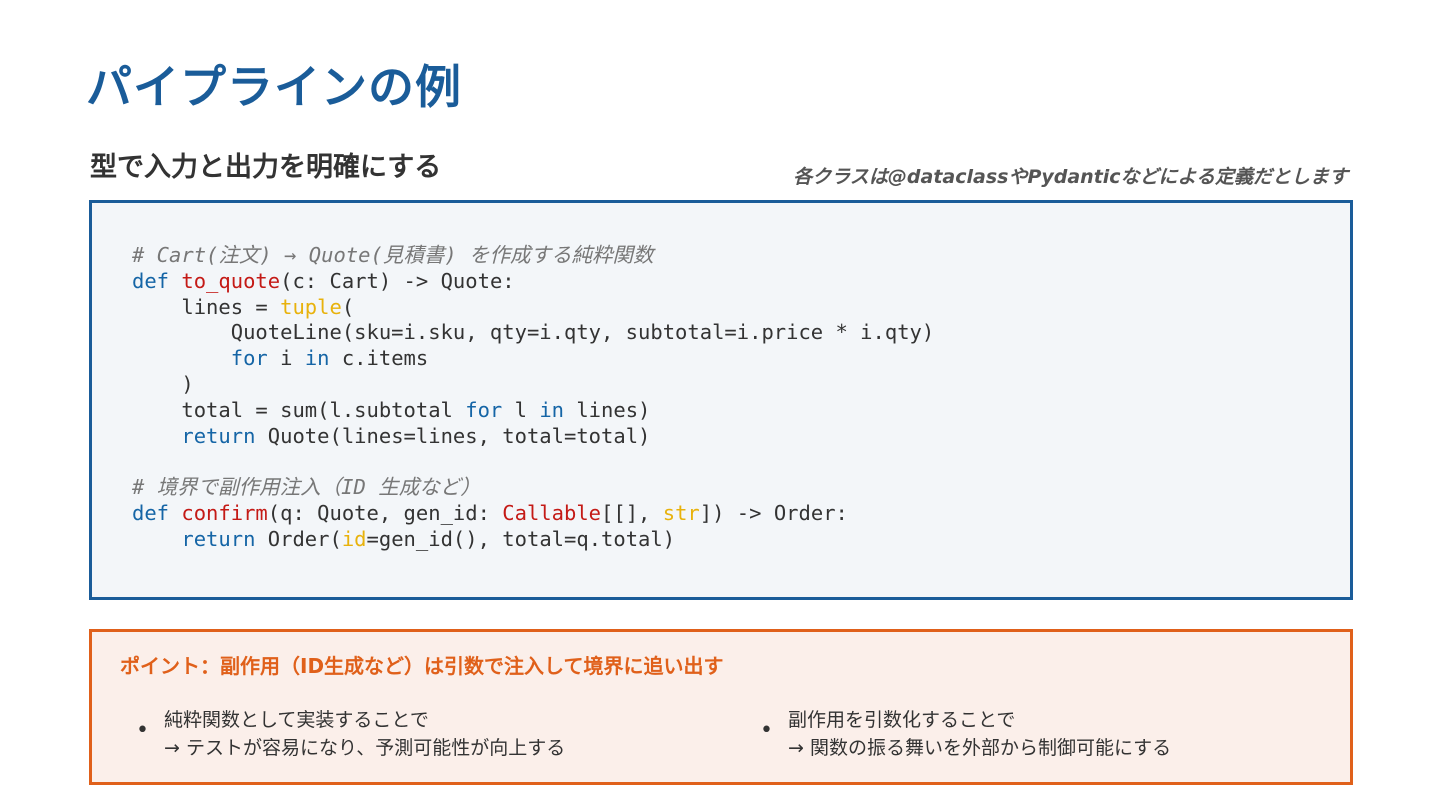  What do you see at coordinates (607, 409) in the screenshot?
I see `code-token-plain: lines)` at bounding box center [607, 409].